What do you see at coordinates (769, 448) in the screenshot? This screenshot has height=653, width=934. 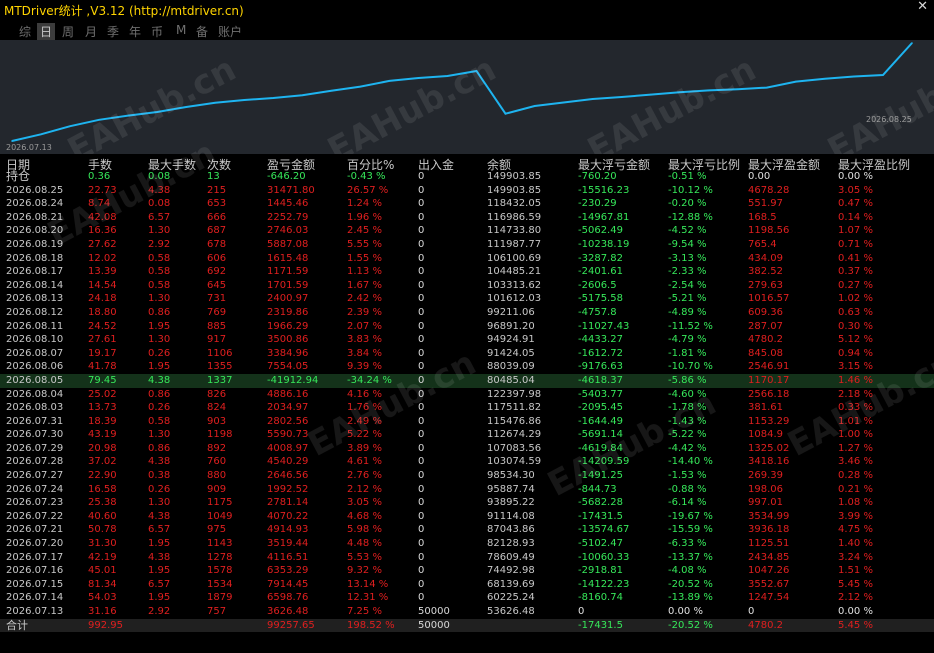 I see `cell-max-fp-amt: 1325.02` at bounding box center [769, 448].